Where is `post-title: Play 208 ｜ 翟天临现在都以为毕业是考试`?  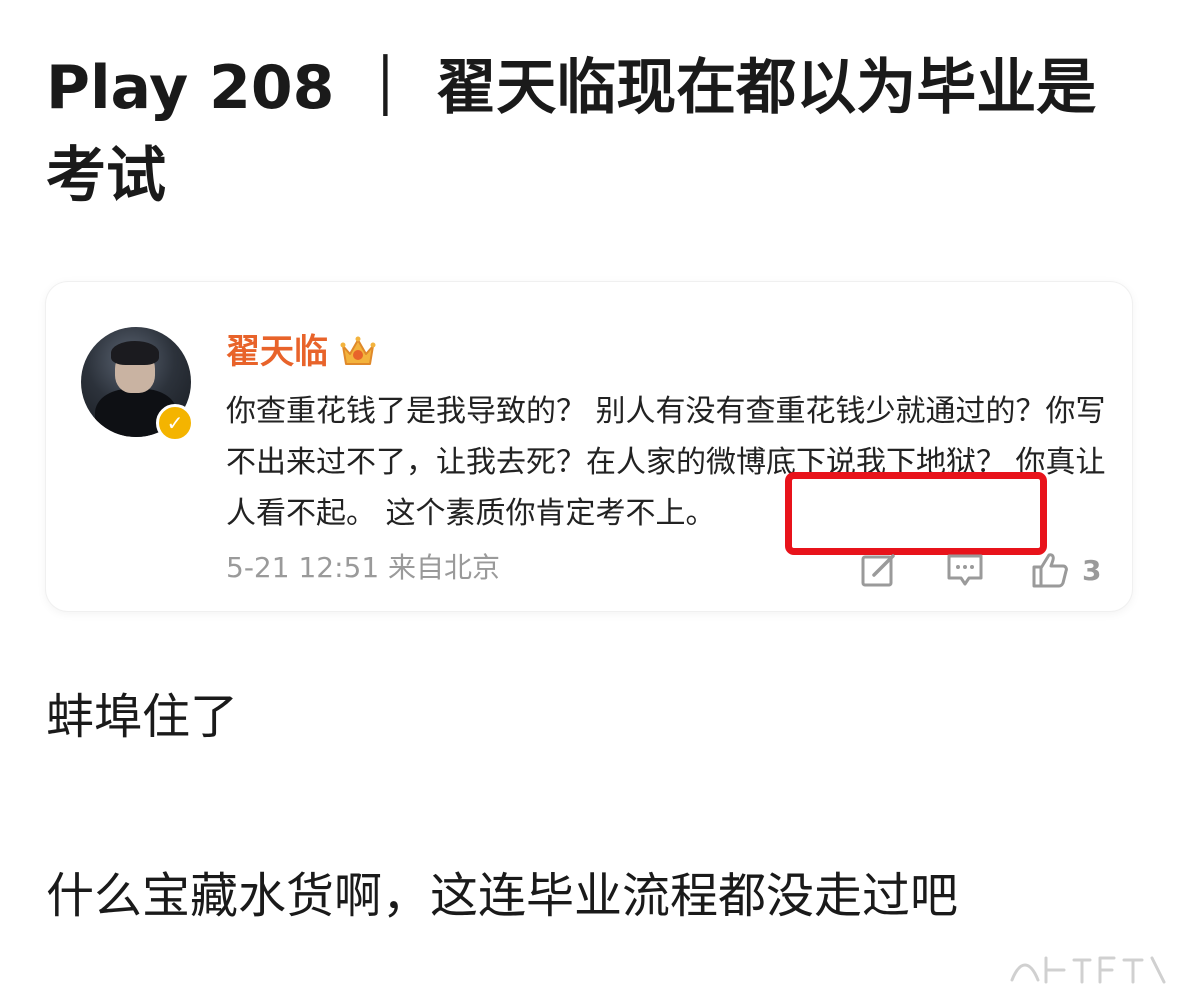 post-title: Play 208 ｜ 翟天临现在都以为毕业是考试 is located at coordinates (571, 132).